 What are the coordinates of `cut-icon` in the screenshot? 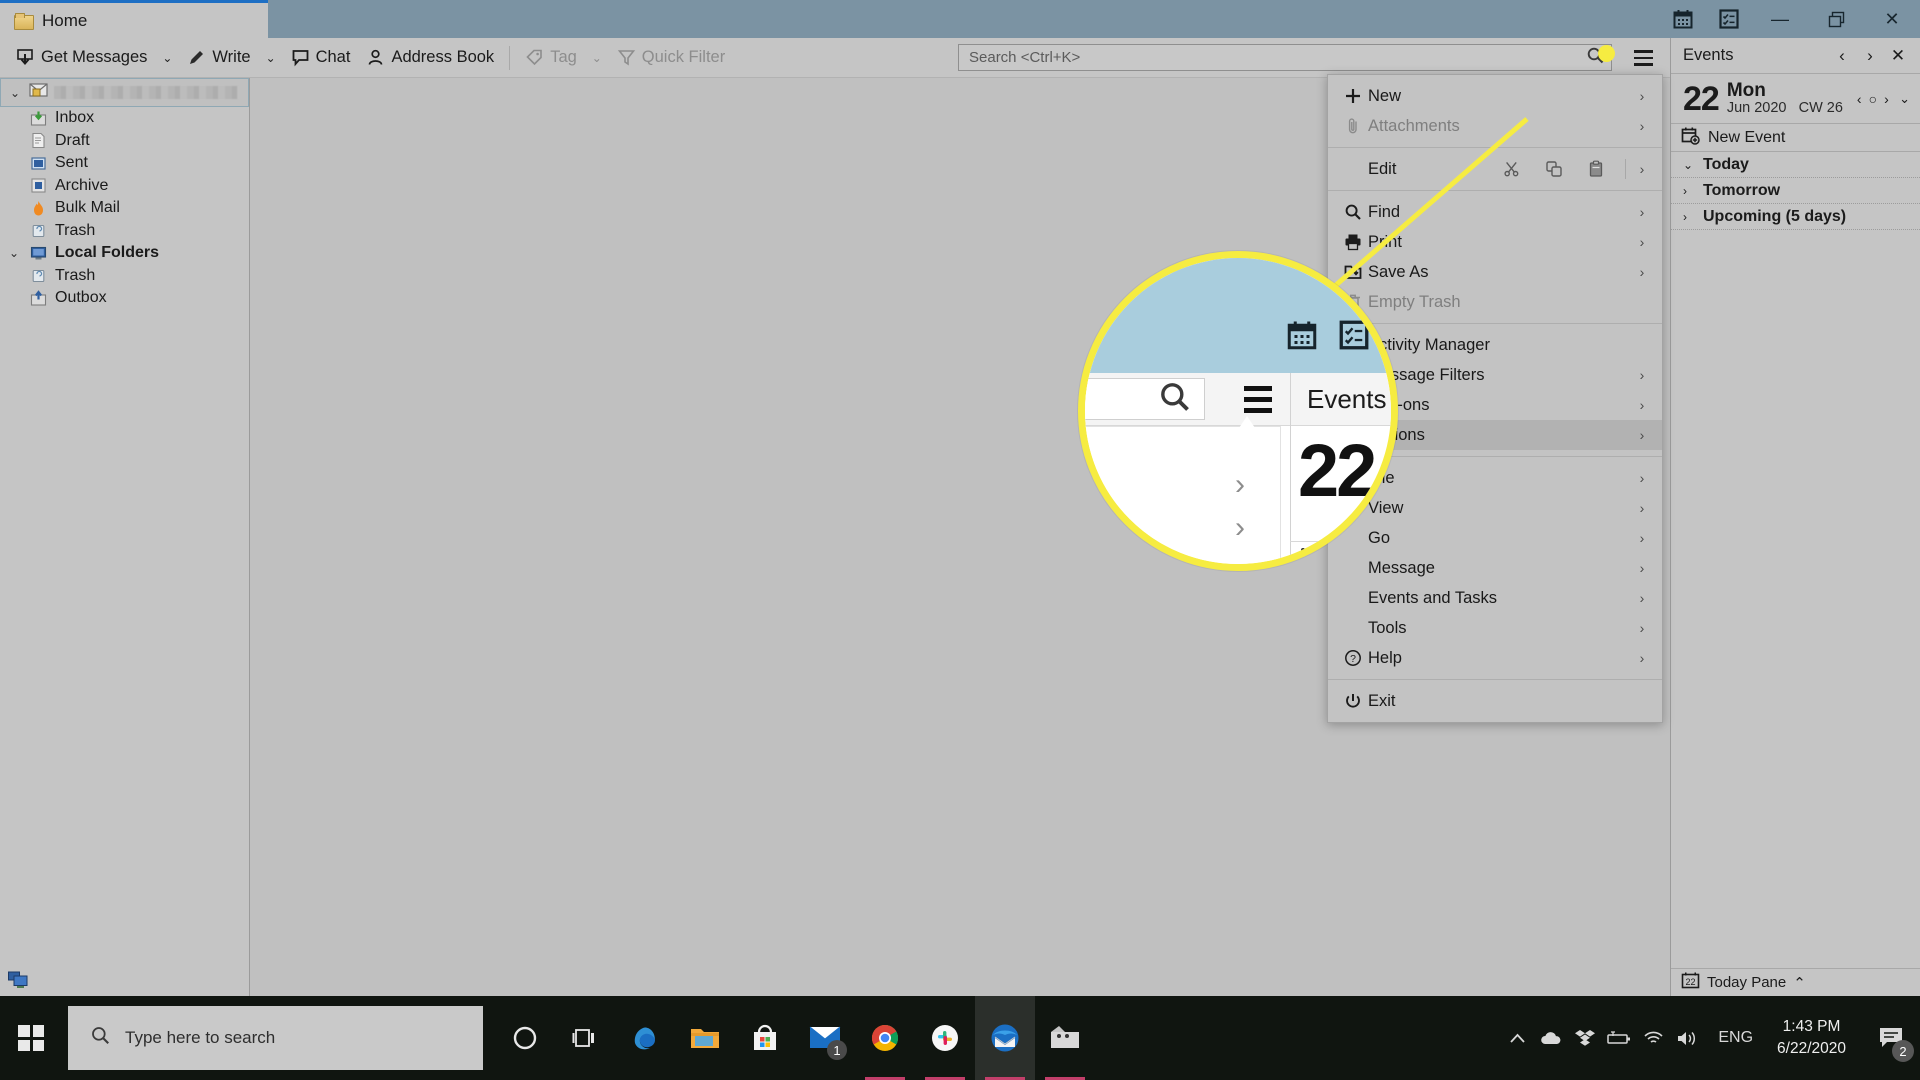 It's located at (1512, 169).